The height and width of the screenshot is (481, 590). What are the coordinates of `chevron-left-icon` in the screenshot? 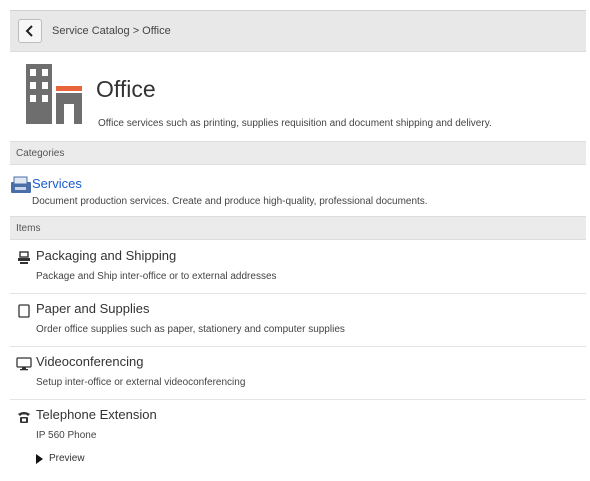 It's located at (29, 31).